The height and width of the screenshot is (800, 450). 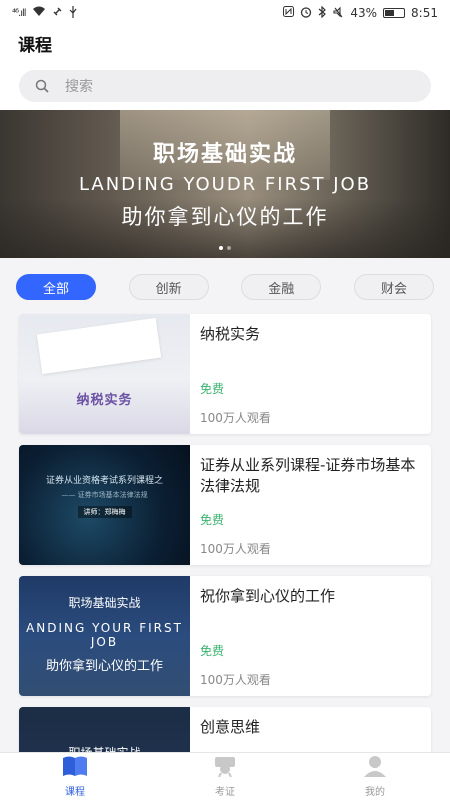 I want to click on search-input: 搜索, so click(x=225, y=86).